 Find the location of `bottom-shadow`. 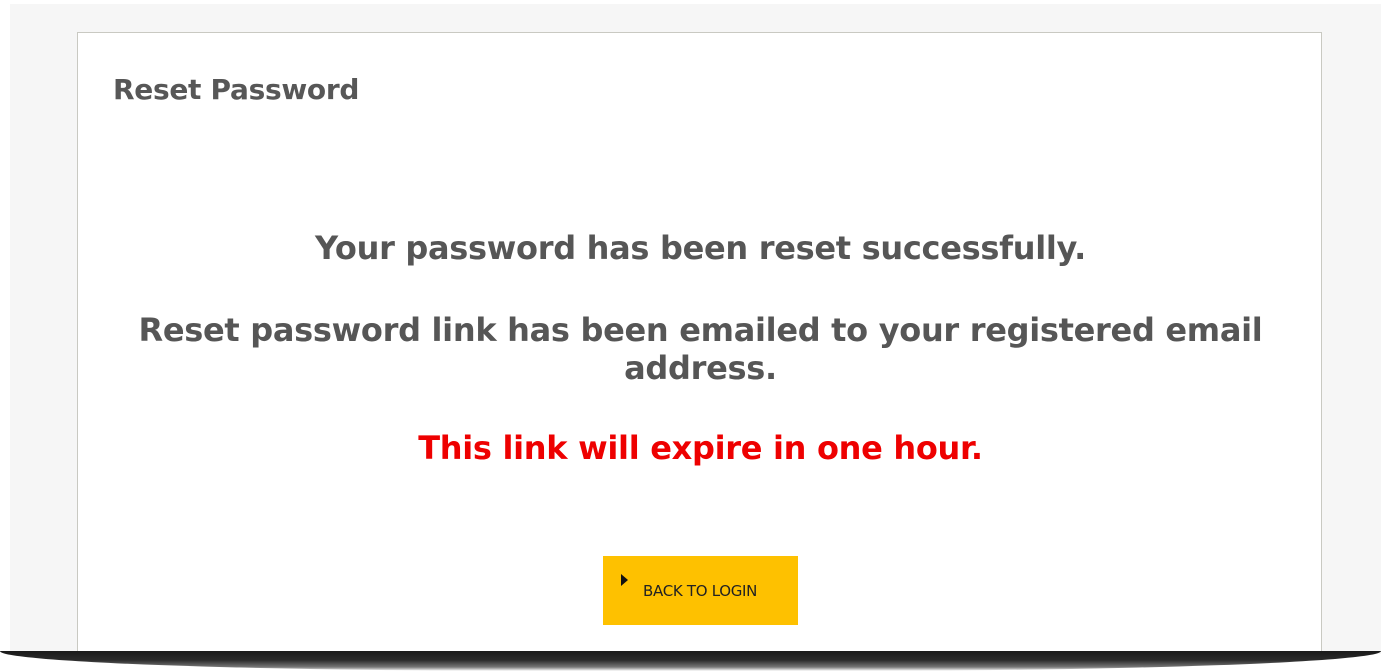

bottom-shadow is located at coordinates (690, 661).